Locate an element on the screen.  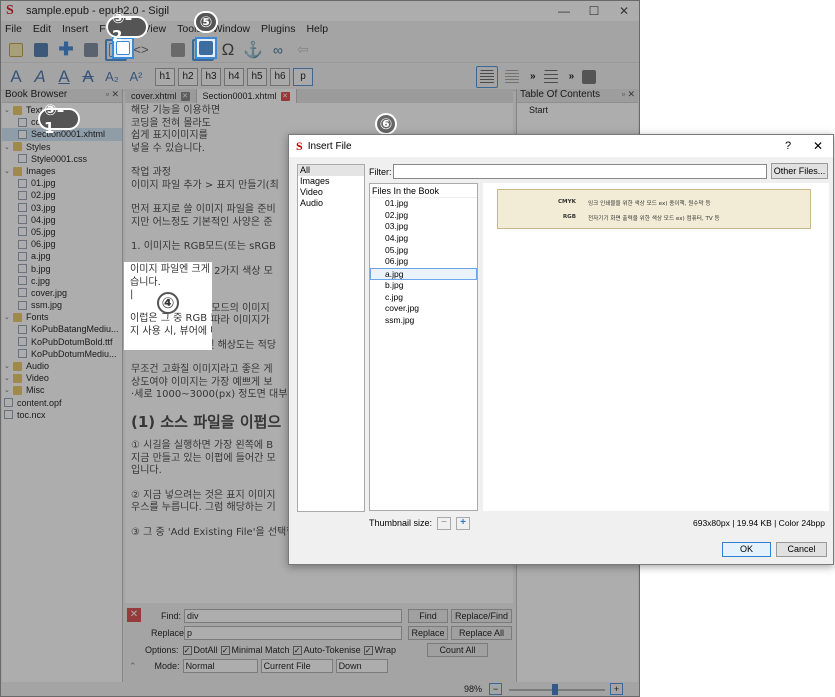
file-list-item: a.jpg is located at coordinates (423, 274).